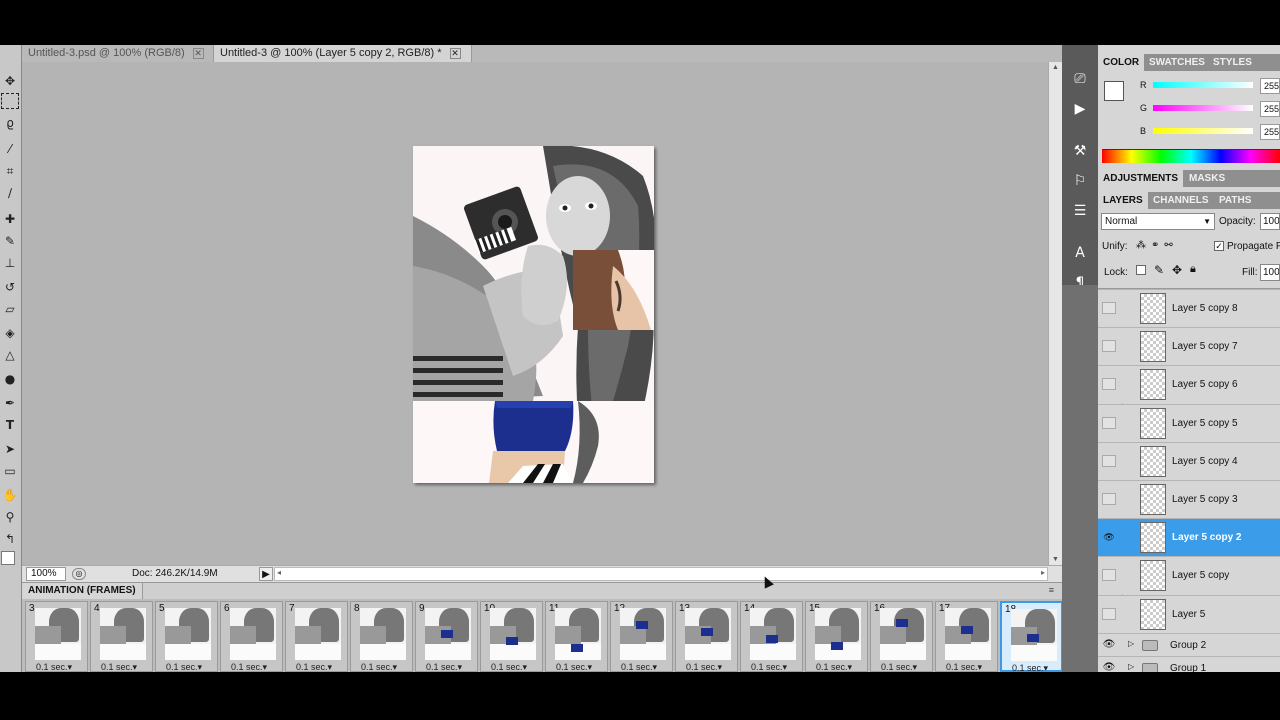  Describe the element at coordinates (1270, 221) in the screenshot. I see `opacity-field: 100` at that location.